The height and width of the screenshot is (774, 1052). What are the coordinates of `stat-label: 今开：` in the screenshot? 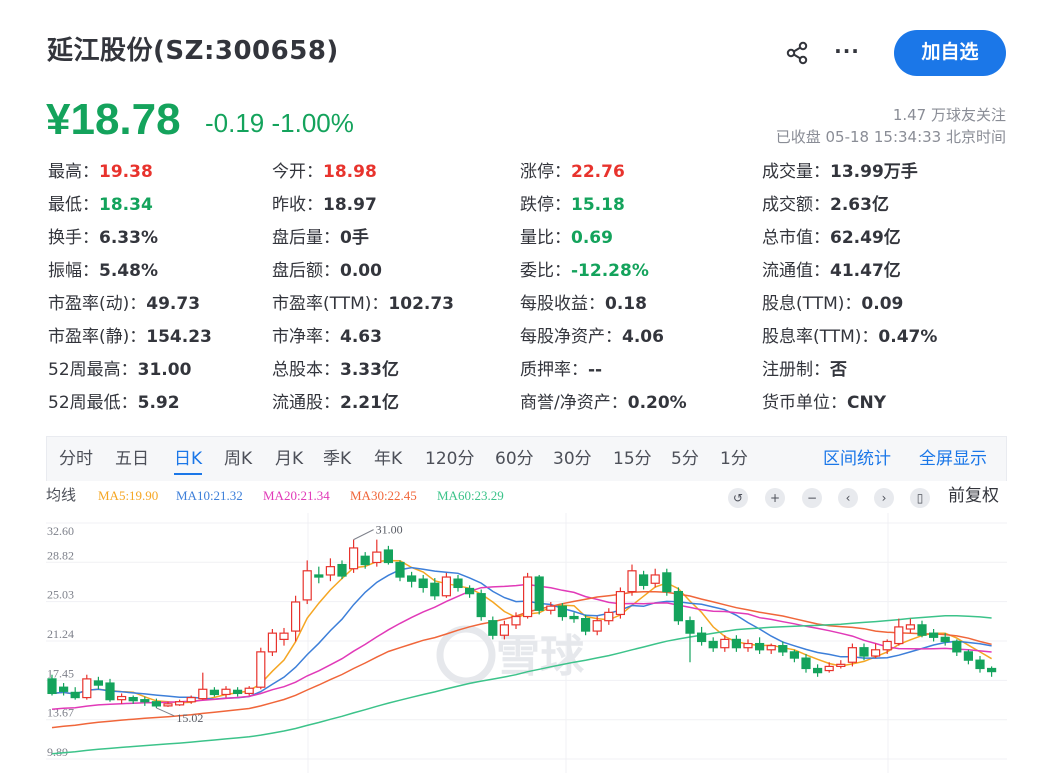 It's located at (297, 172).